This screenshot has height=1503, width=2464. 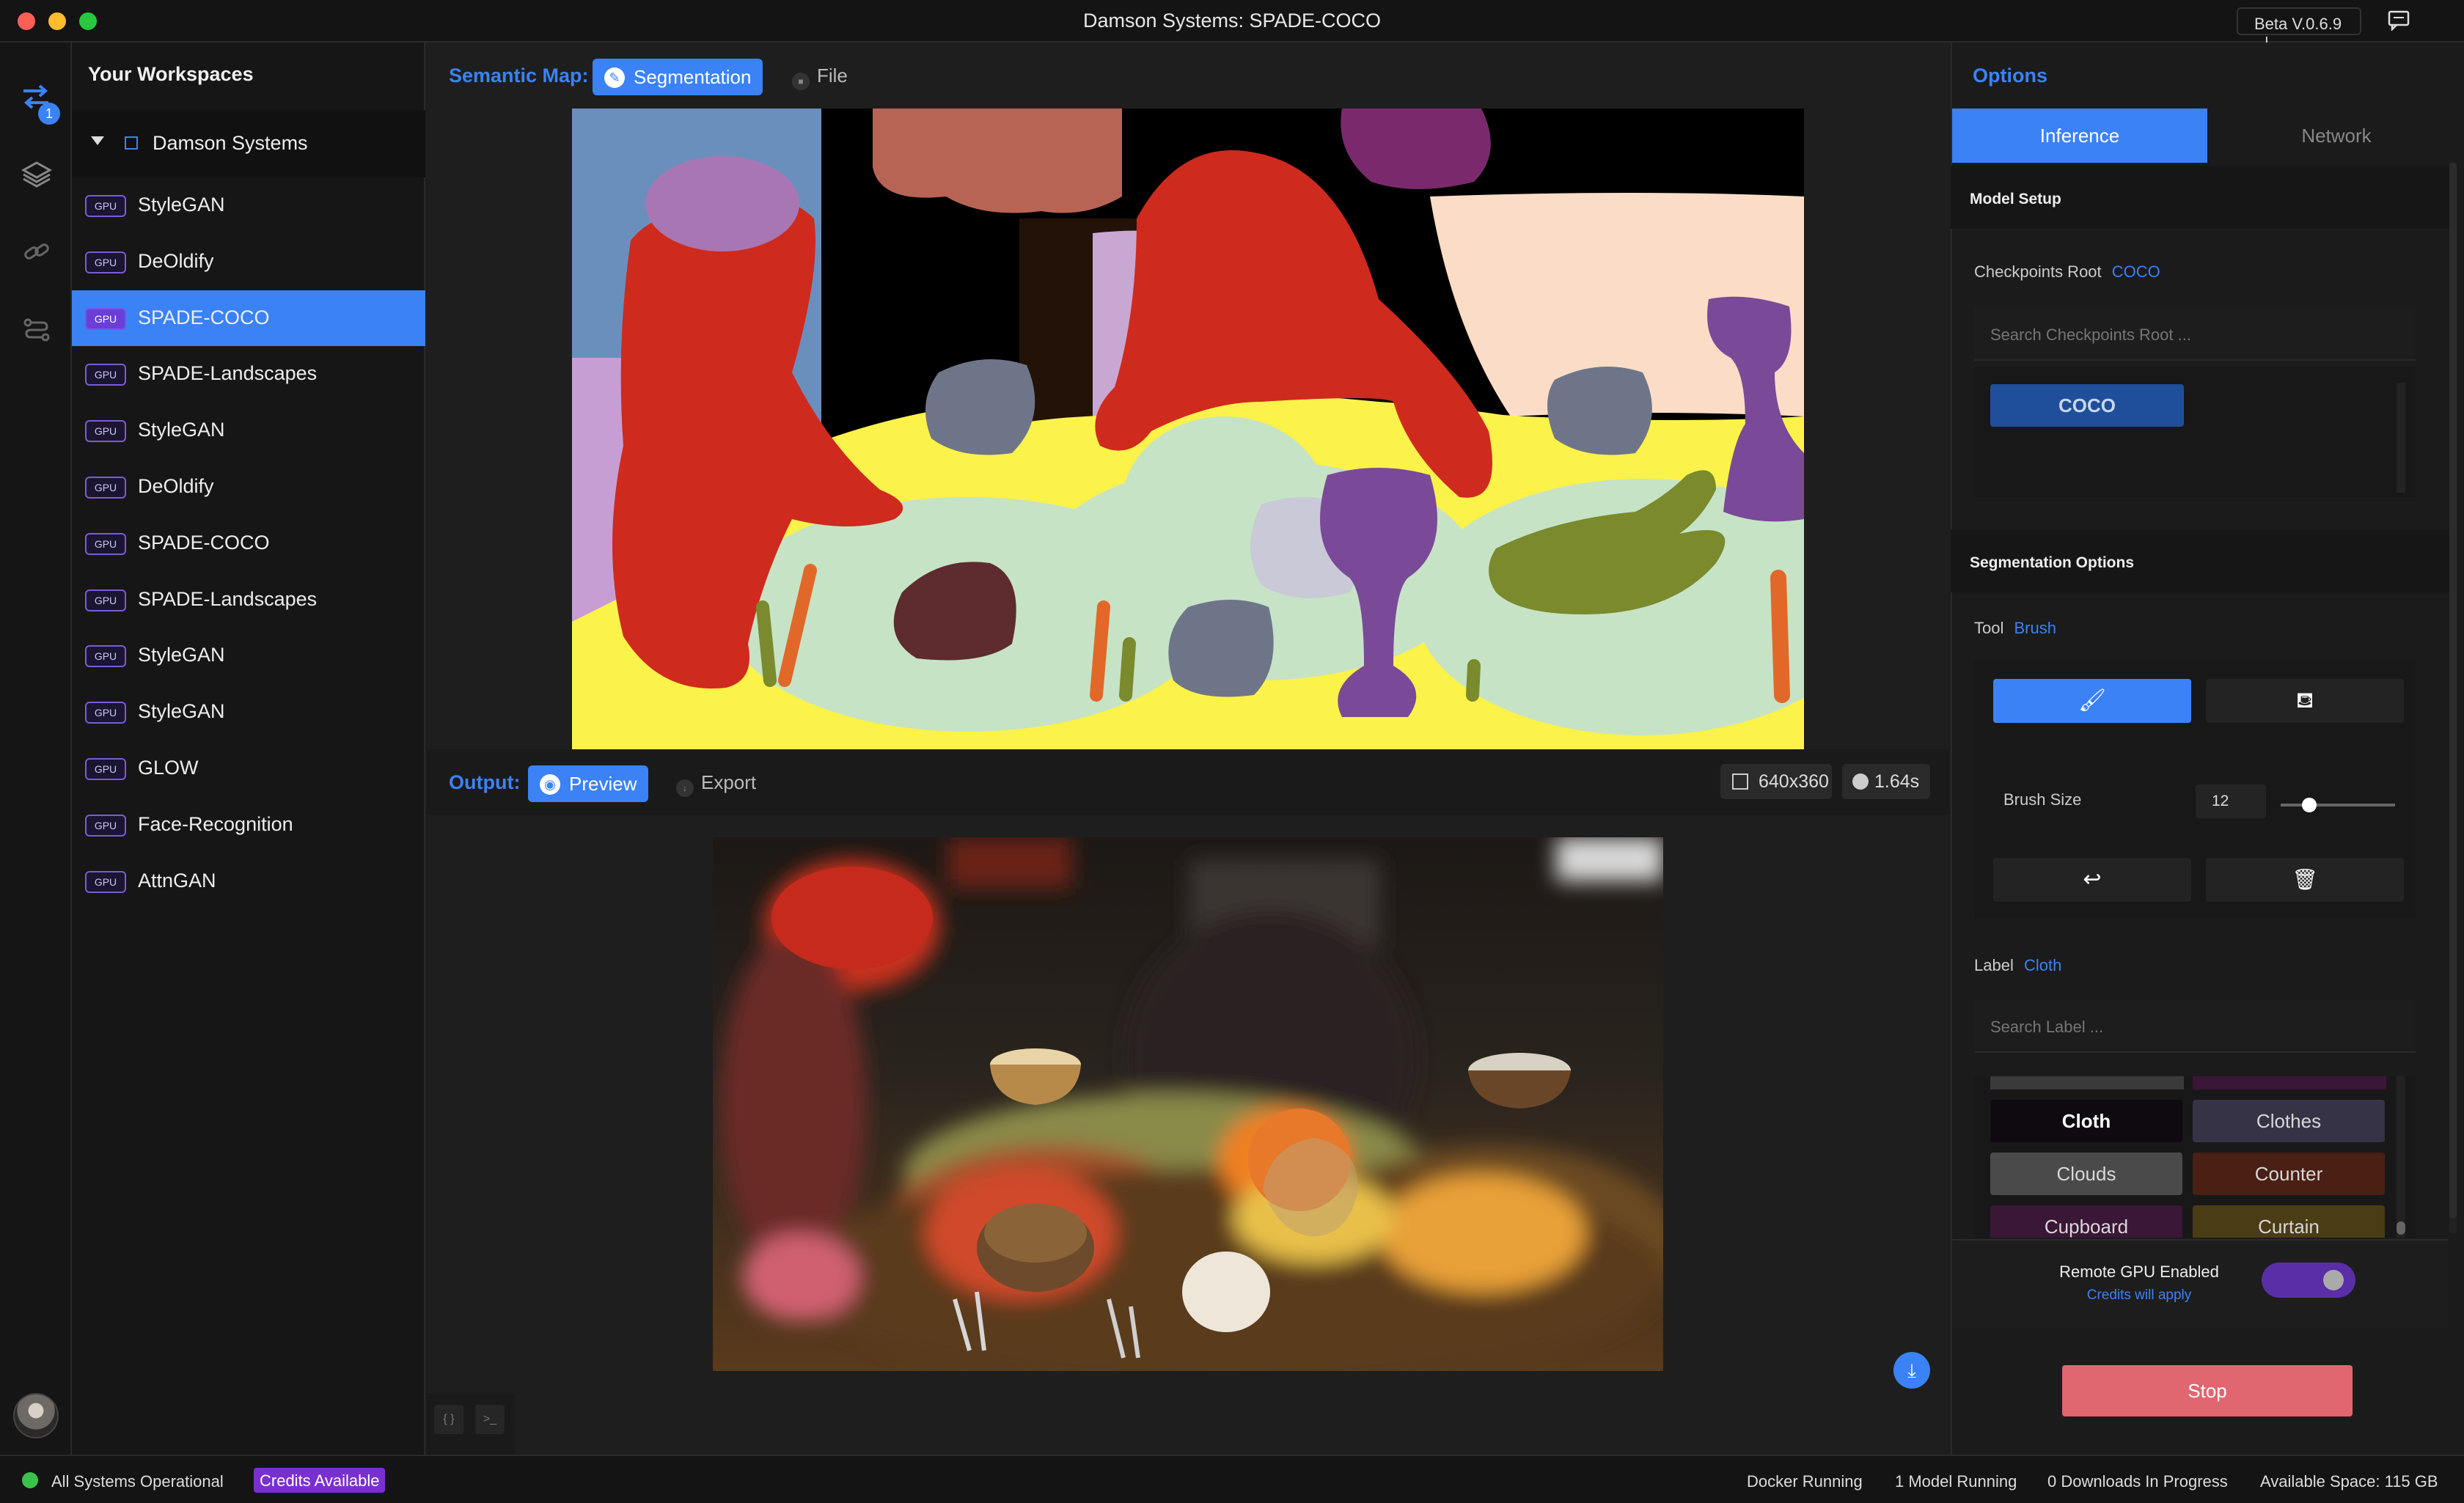 I want to click on checkpoints-search-field, so click(x=2195, y=334).